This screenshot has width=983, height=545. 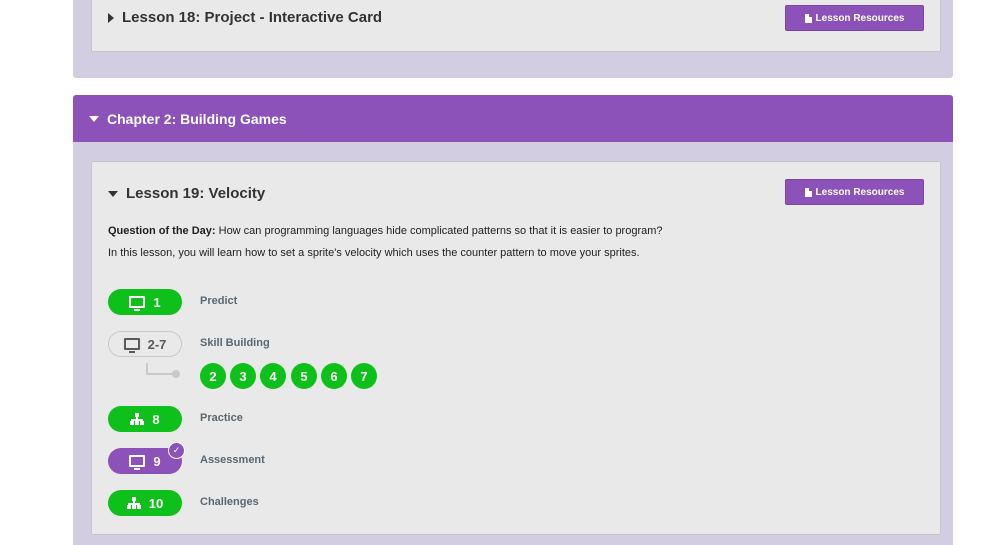 What do you see at coordinates (235, 343) in the screenshot?
I see `level-2-7-label: Skill Building` at bounding box center [235, 343].